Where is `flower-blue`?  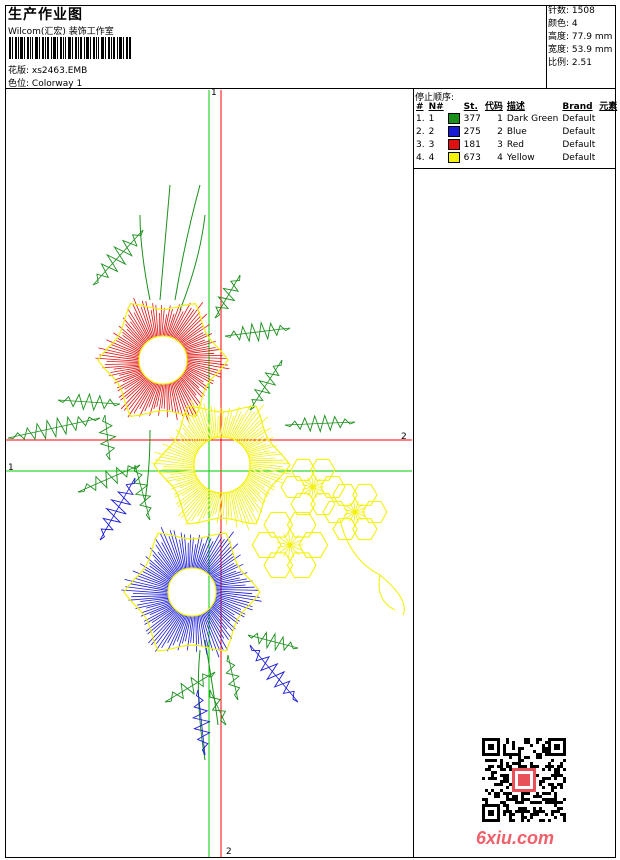
flower-blue is located at coordinates (191, 592).